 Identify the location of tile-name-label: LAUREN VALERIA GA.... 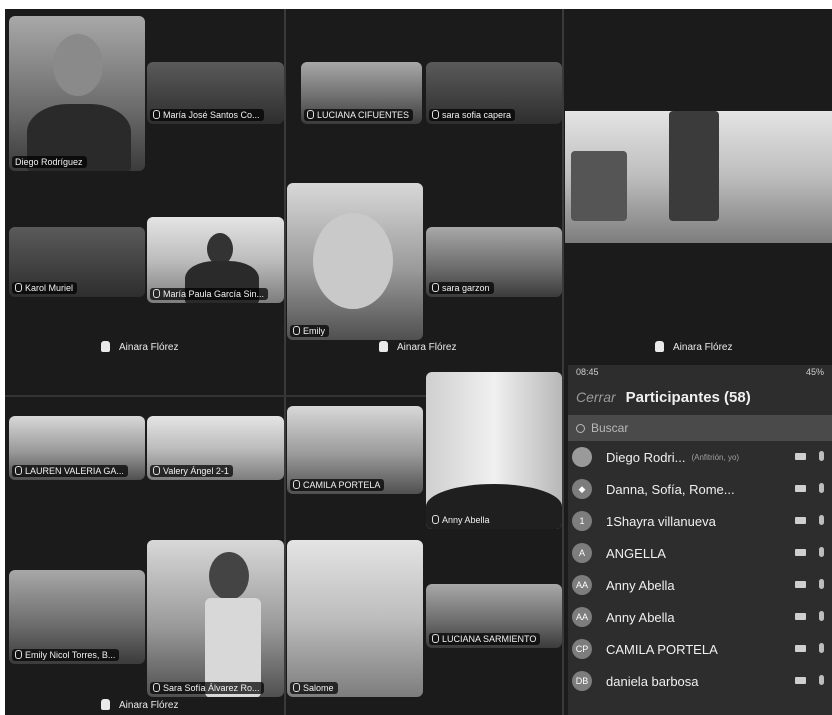
(70, 471).